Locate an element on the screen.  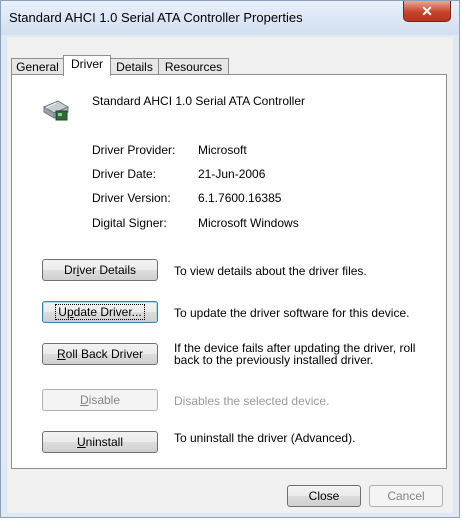
tab-strip: General Driver Details Resources is located at coordinates (229, 65).